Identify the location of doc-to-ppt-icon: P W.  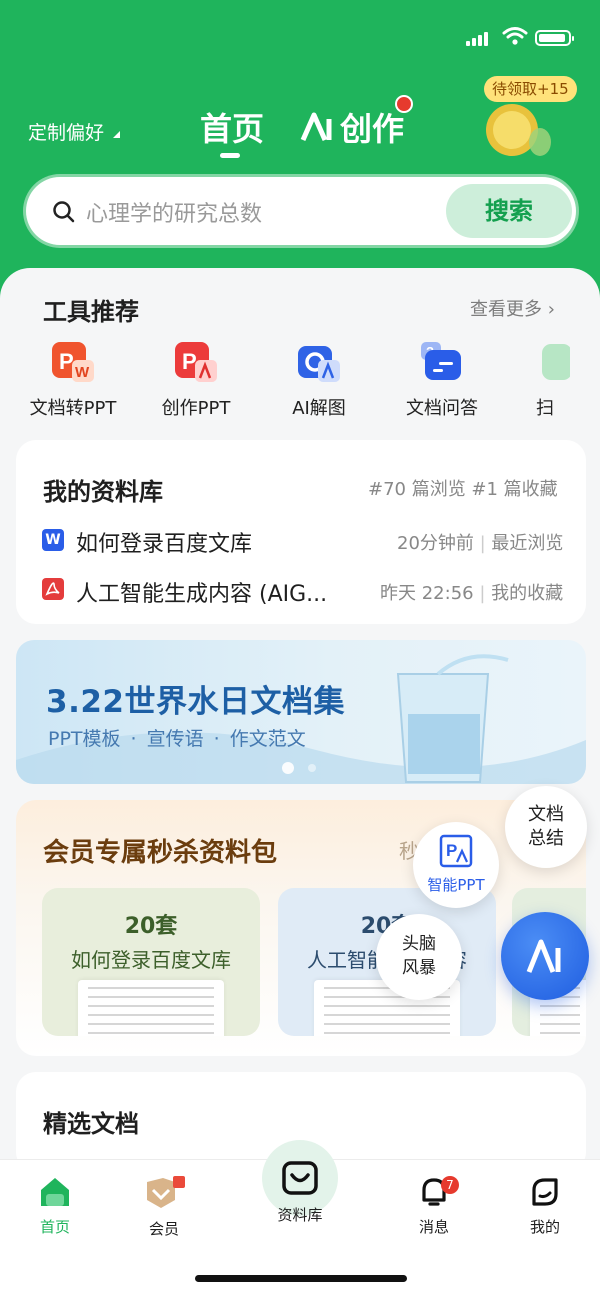
(73, 363).